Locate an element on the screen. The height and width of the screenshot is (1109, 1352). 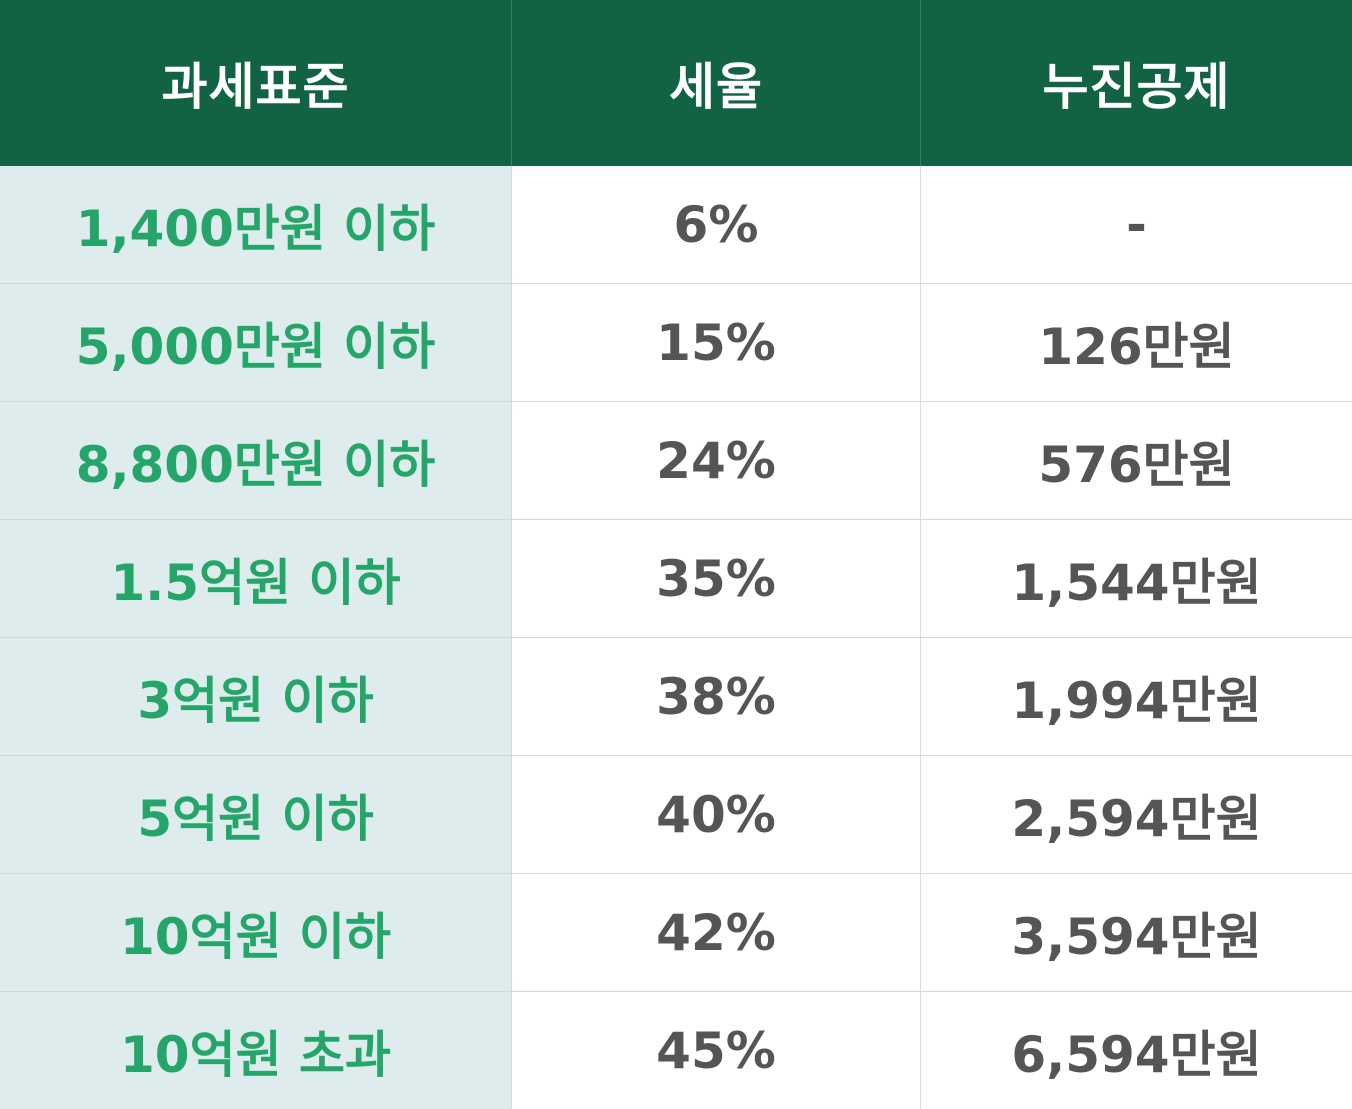
table-row: 8,800만원 이하 24% 576만원 is located at coordinates (676, 460).